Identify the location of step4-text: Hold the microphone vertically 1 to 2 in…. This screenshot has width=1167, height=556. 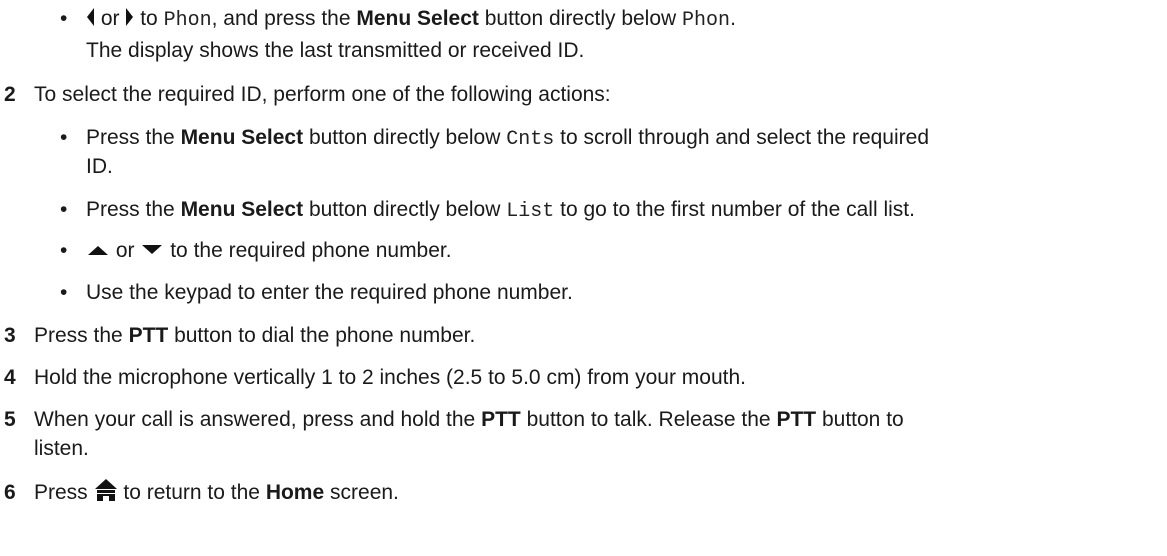
(390, 377).